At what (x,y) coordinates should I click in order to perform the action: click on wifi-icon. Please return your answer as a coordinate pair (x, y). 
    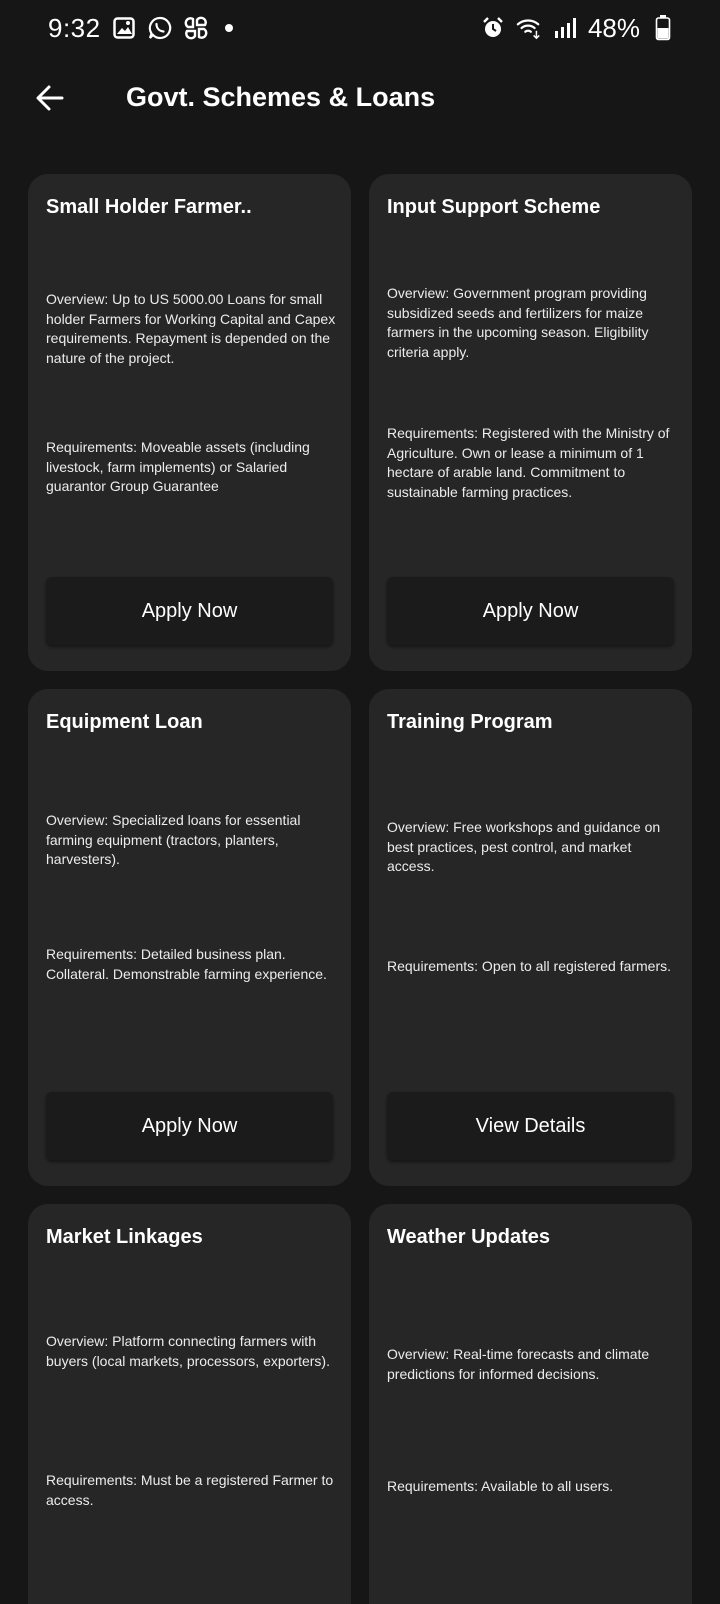
    Looking at the image, I should click on (529, 28).